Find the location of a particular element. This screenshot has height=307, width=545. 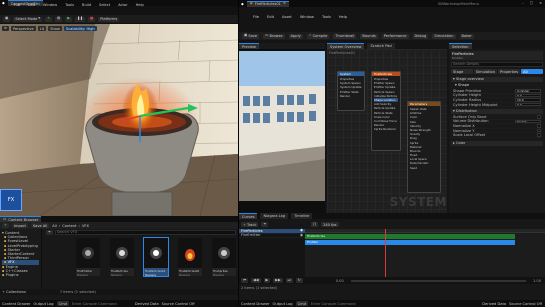

close-window-icon: × is located at coordinates (540, 3).